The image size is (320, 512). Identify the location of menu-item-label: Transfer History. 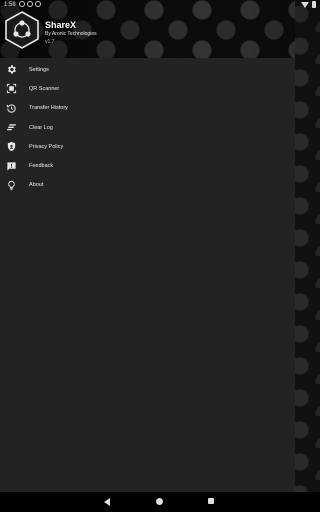
(48, 108).